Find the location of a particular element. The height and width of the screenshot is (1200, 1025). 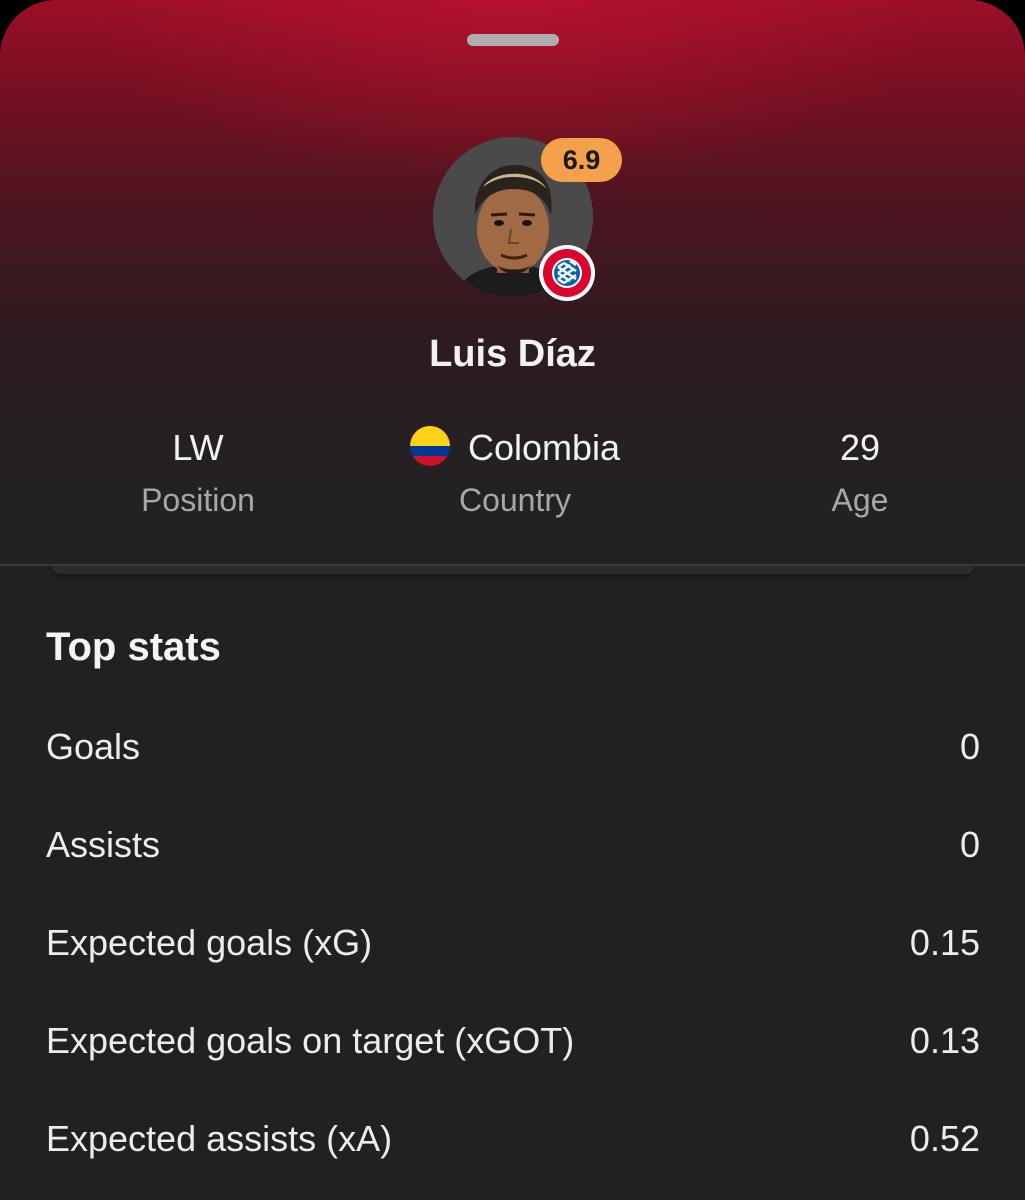

stat-value: 0.15 is located at coordinates (944, 942).